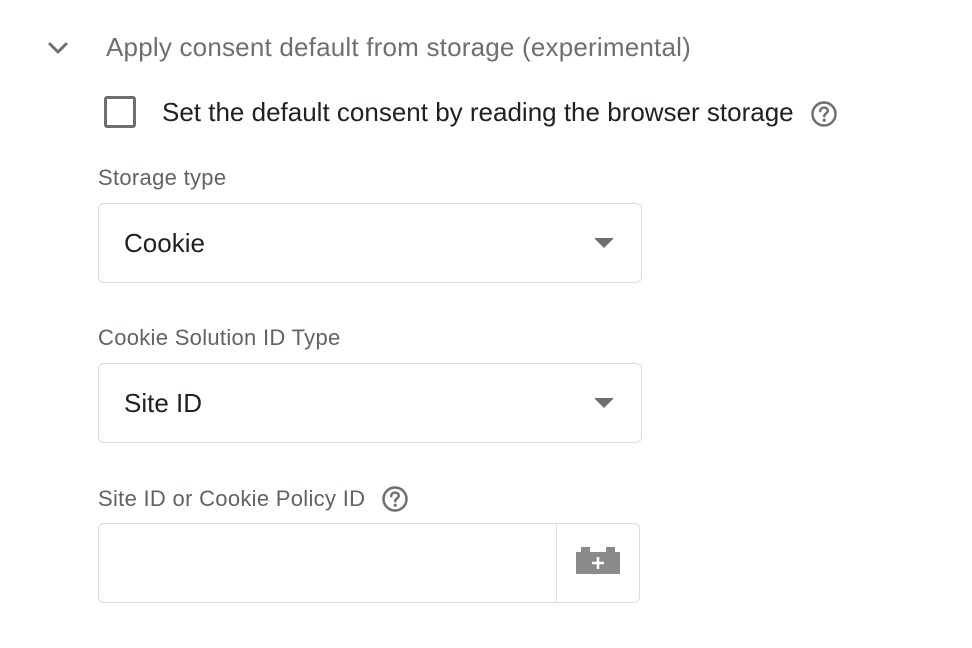  Describe the element at coordinates (232, 498) in the screenshot. I see `site-id-label: Site ID or Cookie Policy ID` at that location.